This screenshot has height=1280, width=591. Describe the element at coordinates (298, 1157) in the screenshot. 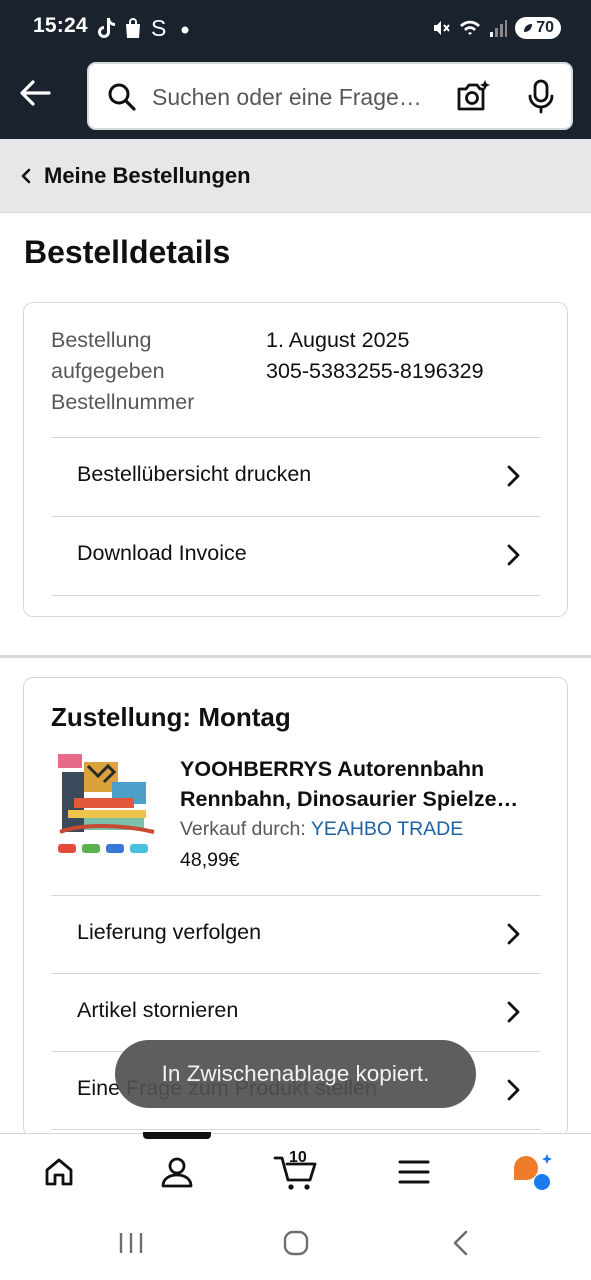

I see `cart-count: 10` at that location.